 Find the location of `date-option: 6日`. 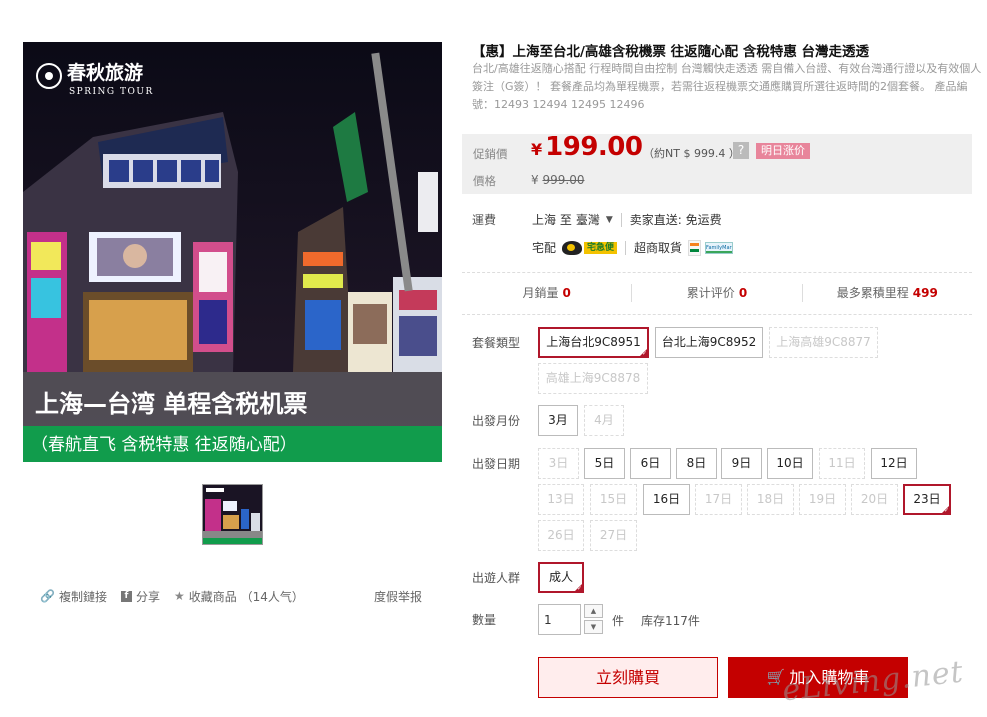

date-option: 6日 is located at coordinates (650, 463).